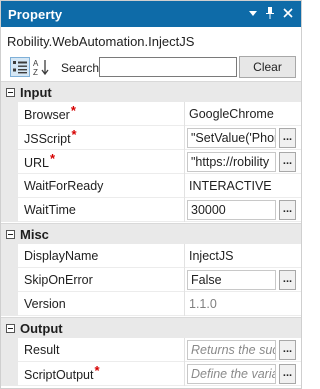 The height and width of the screenshot is (389, 320). Describe the element at coordinates (288, 13) in the screenshot. I see `close-icon` at that location.